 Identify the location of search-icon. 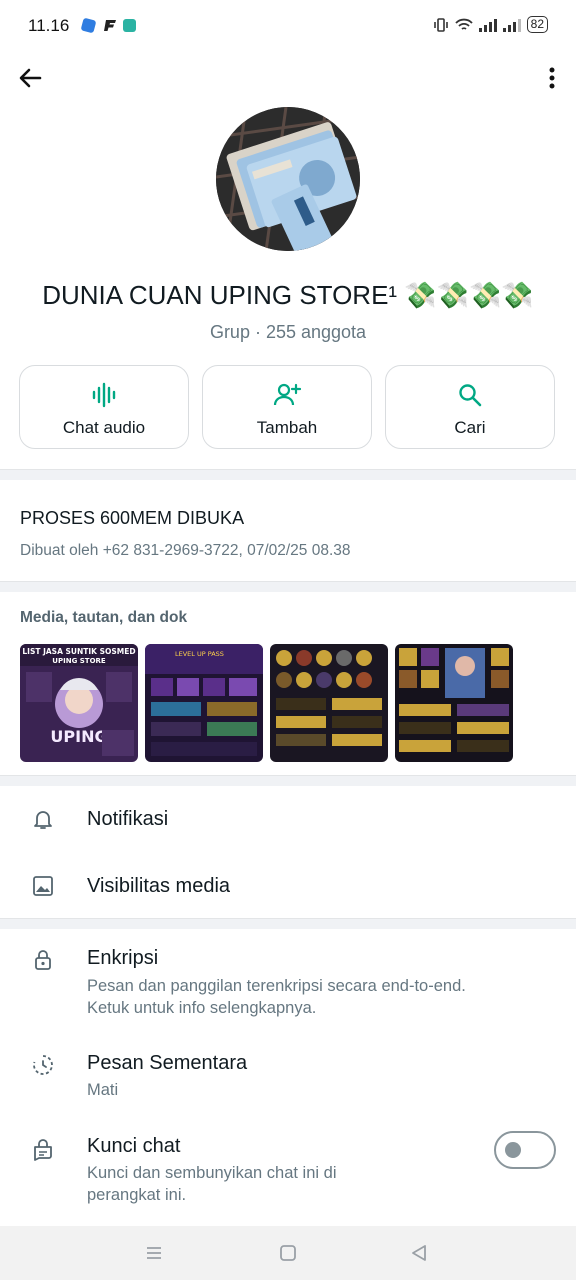
(470, 395).